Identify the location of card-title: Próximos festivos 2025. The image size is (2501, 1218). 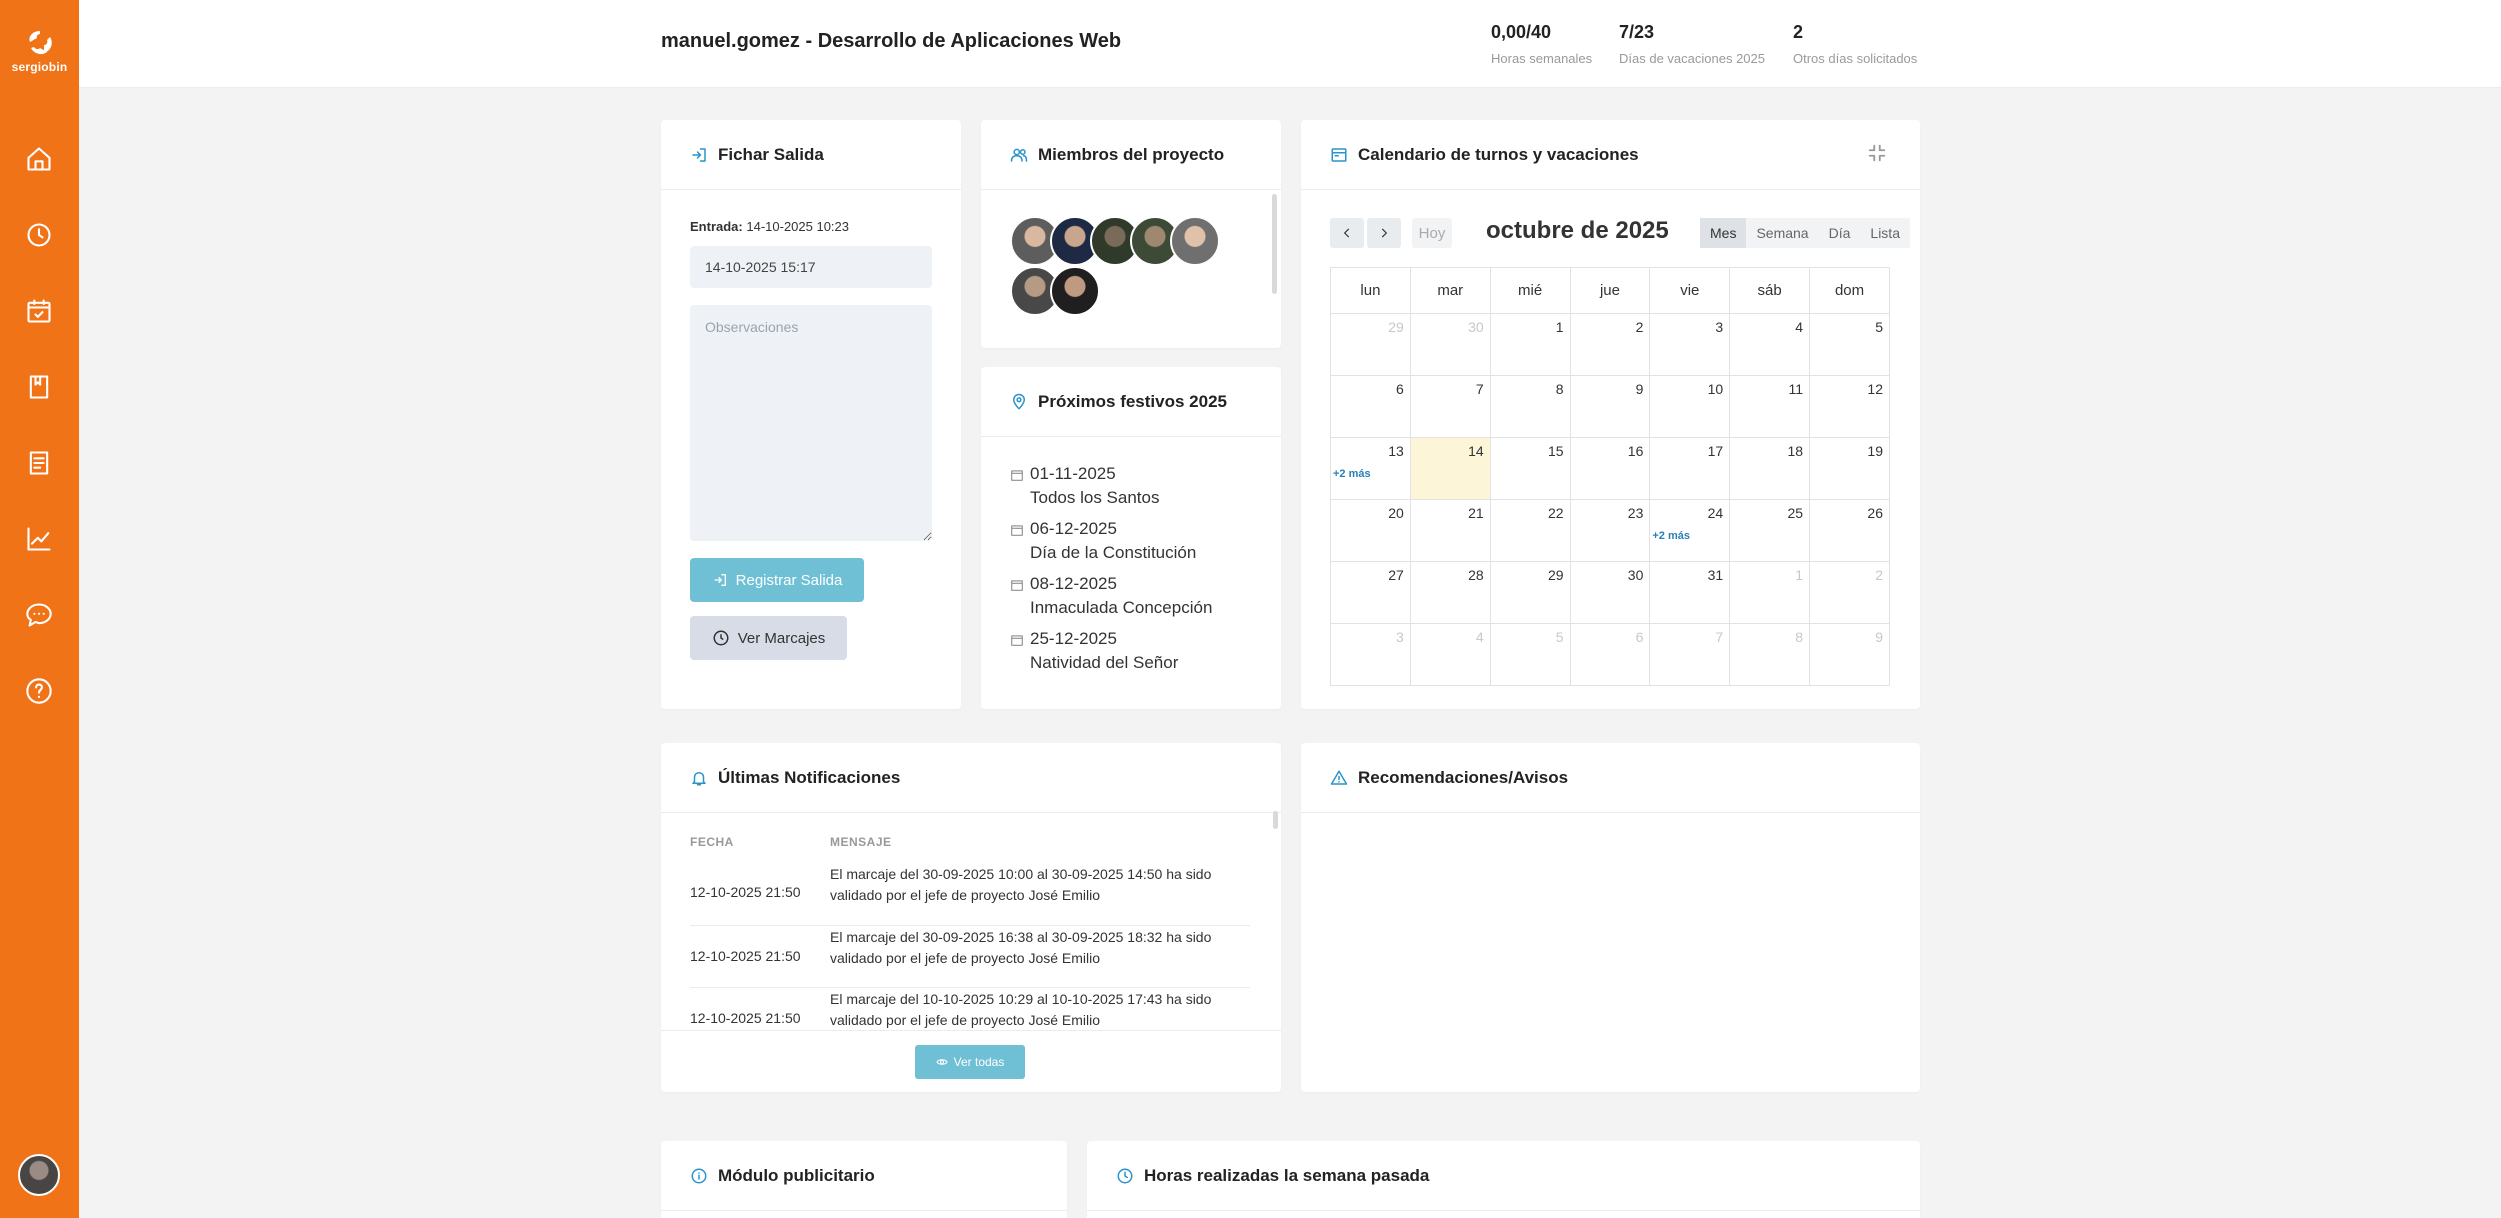
(1132, 401).